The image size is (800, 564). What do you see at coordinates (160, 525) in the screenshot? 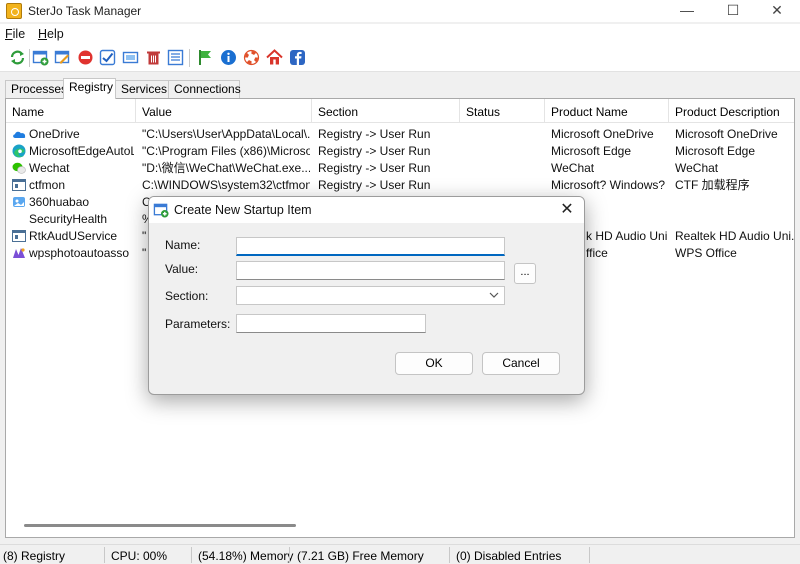
I see `horizontal-scrollbar` at bounding box center [160, 525].